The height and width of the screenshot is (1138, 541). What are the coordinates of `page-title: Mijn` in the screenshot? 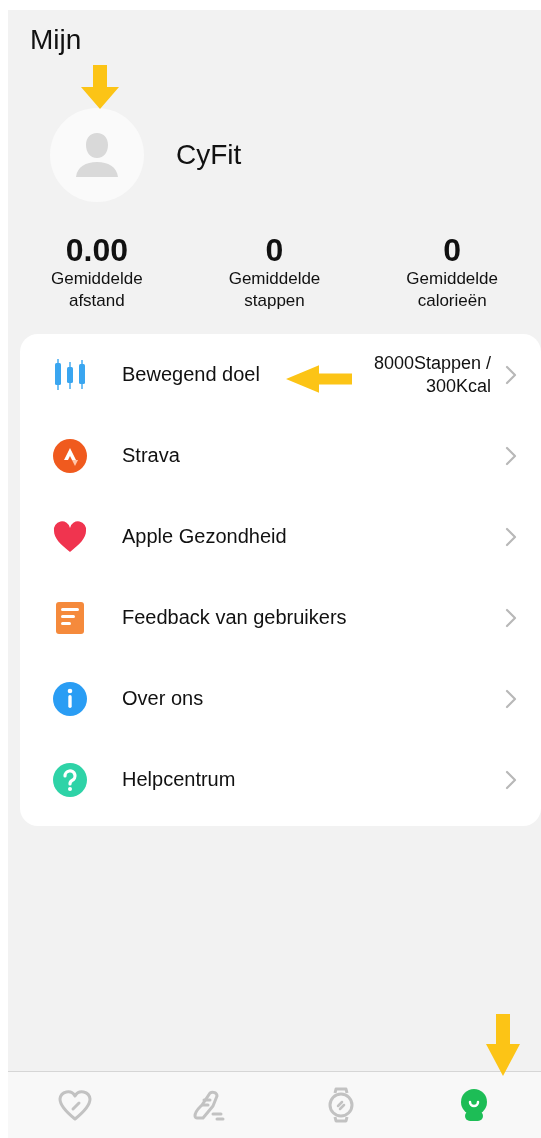 It's located at (56, 39).